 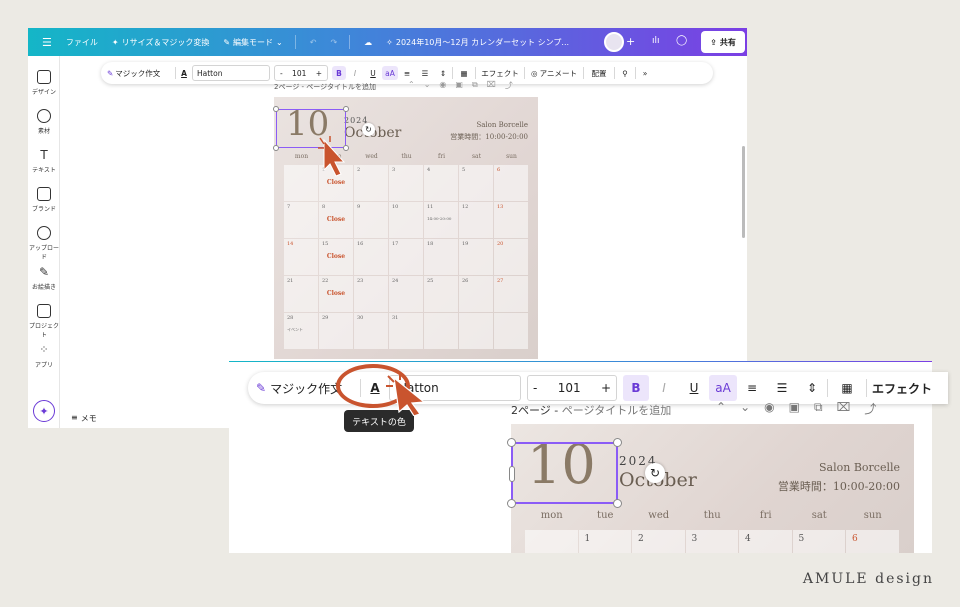 What do you see at coordinates (441, 220) in the screenshot?
I see `calendar-cell: 11 14:00-20:00` at bounding box center [441, 220].